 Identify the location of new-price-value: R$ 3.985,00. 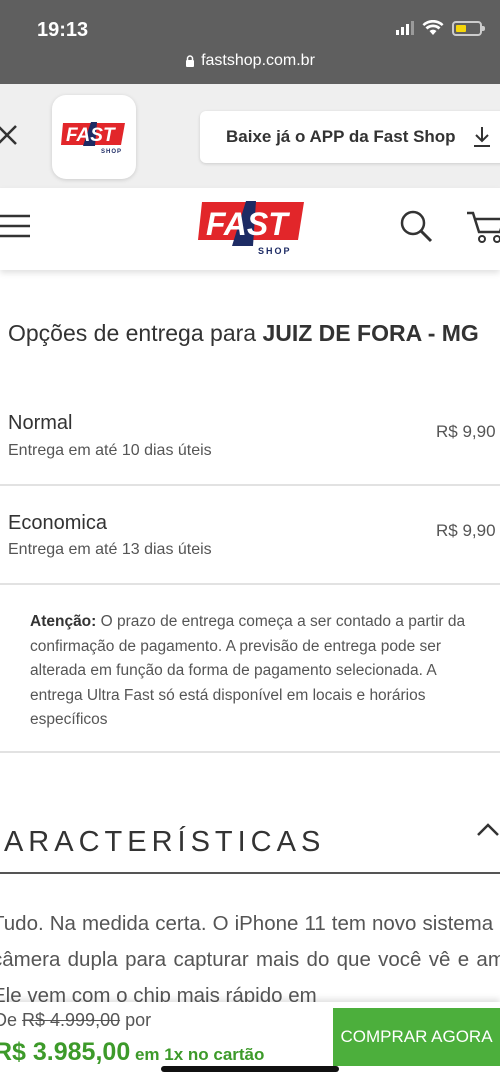
(65, 1052).